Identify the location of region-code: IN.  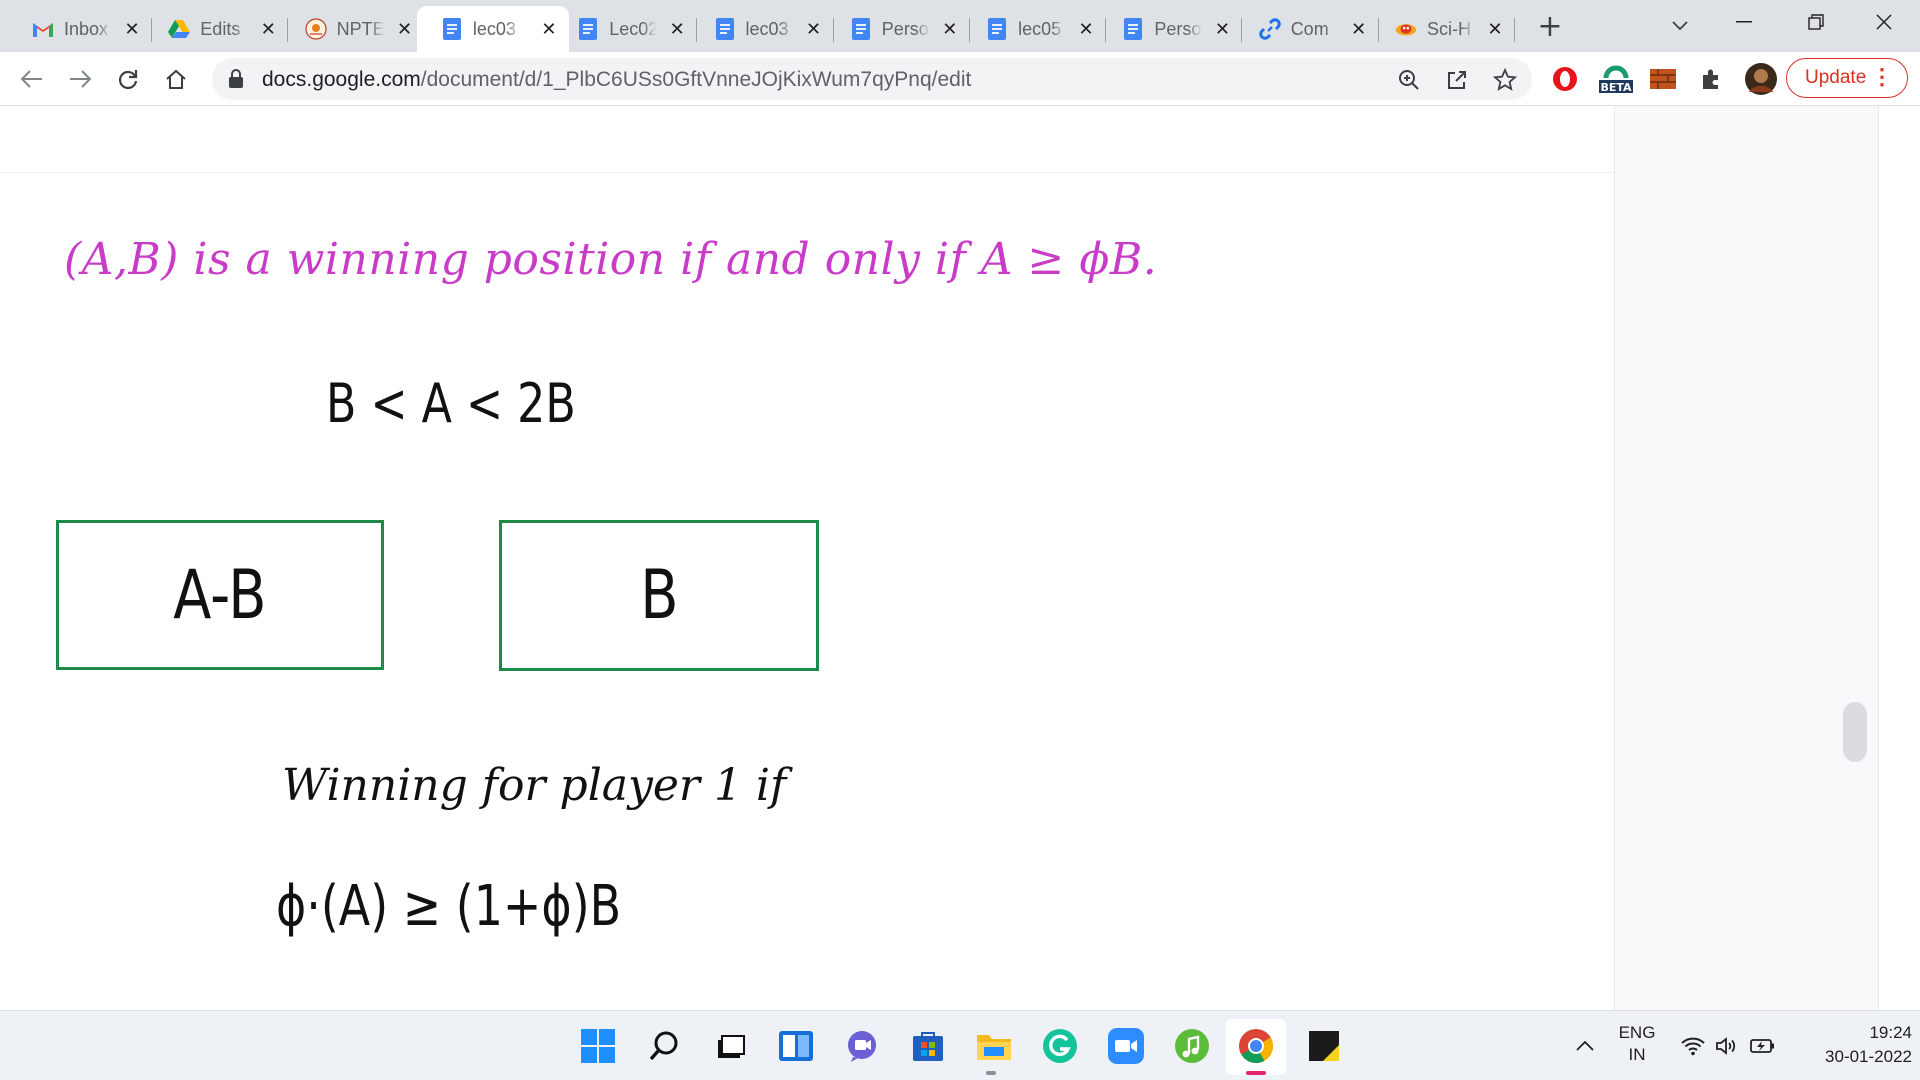
(1637, 1054).